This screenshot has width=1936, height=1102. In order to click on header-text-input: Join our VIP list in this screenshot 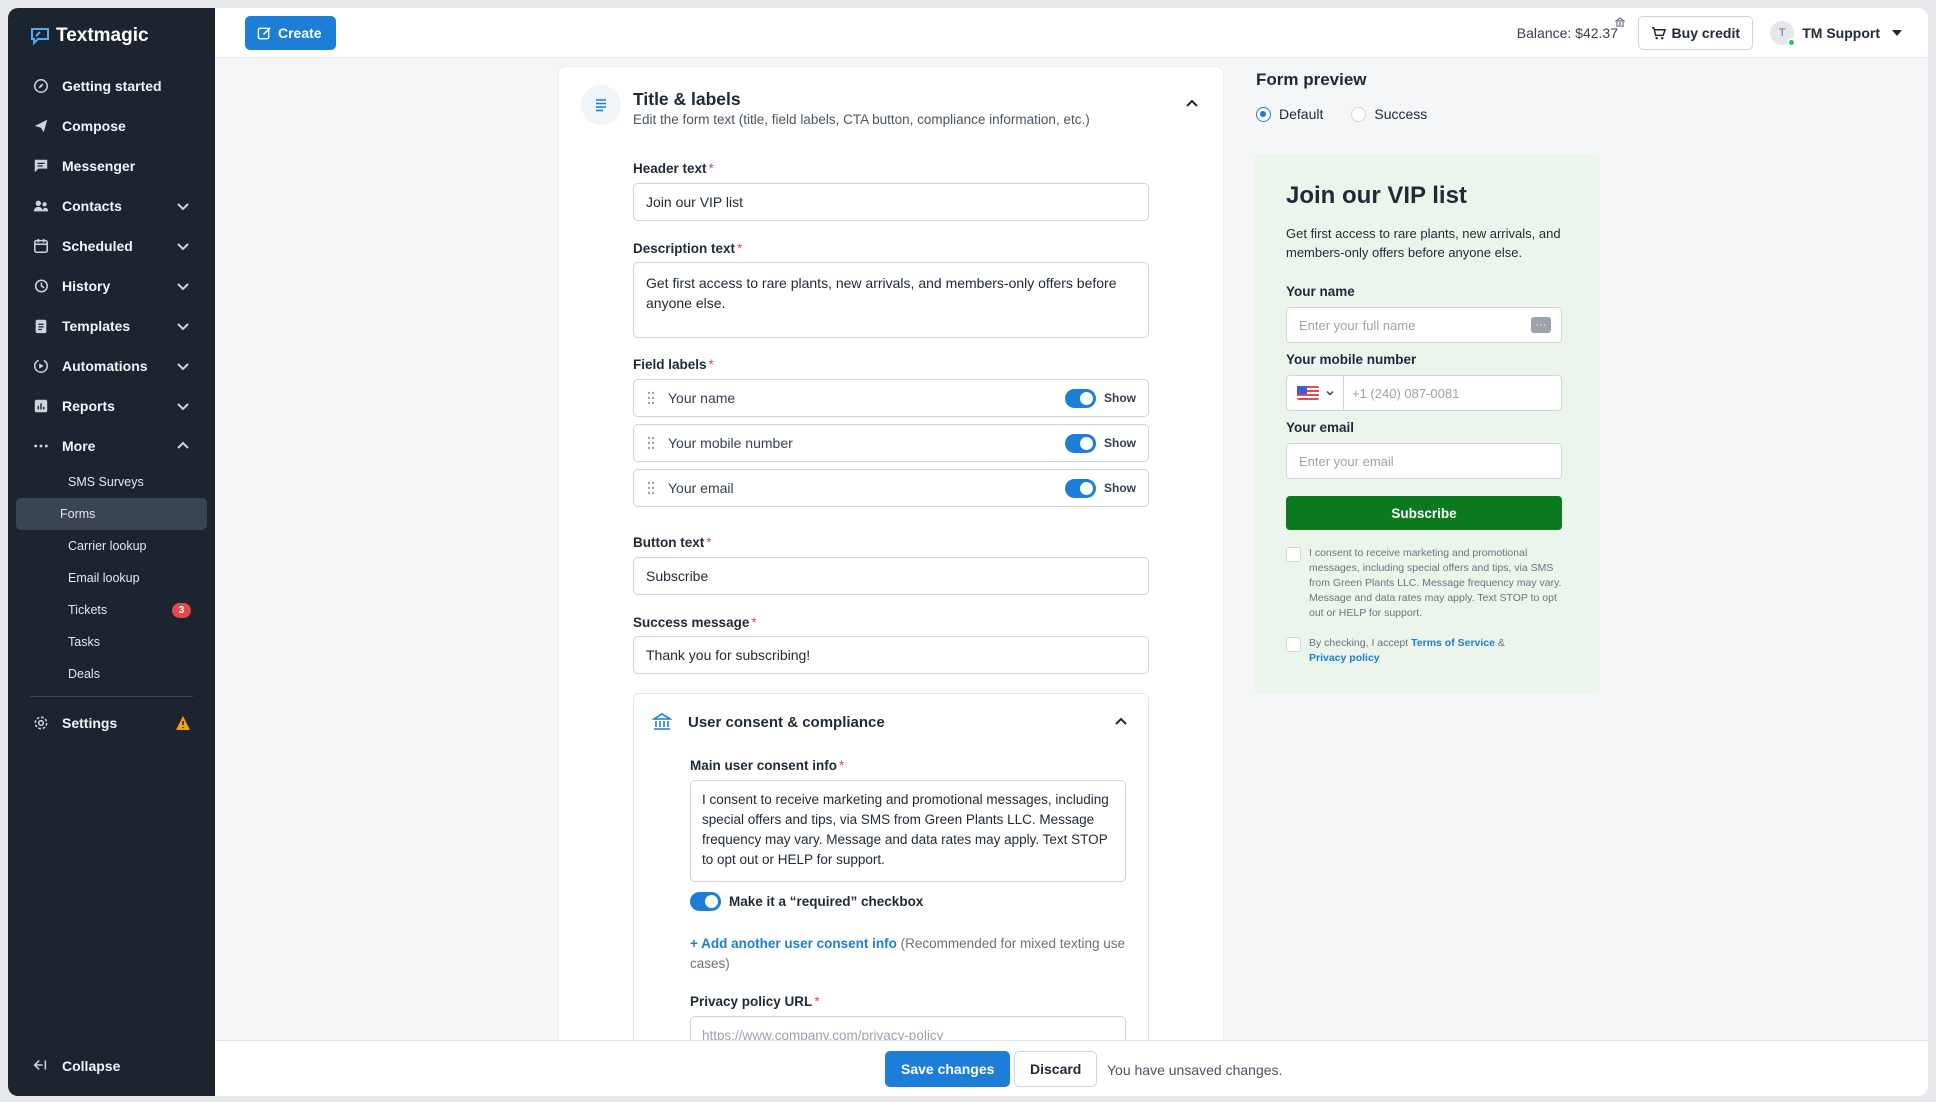, I will do `click(891, 202)`.